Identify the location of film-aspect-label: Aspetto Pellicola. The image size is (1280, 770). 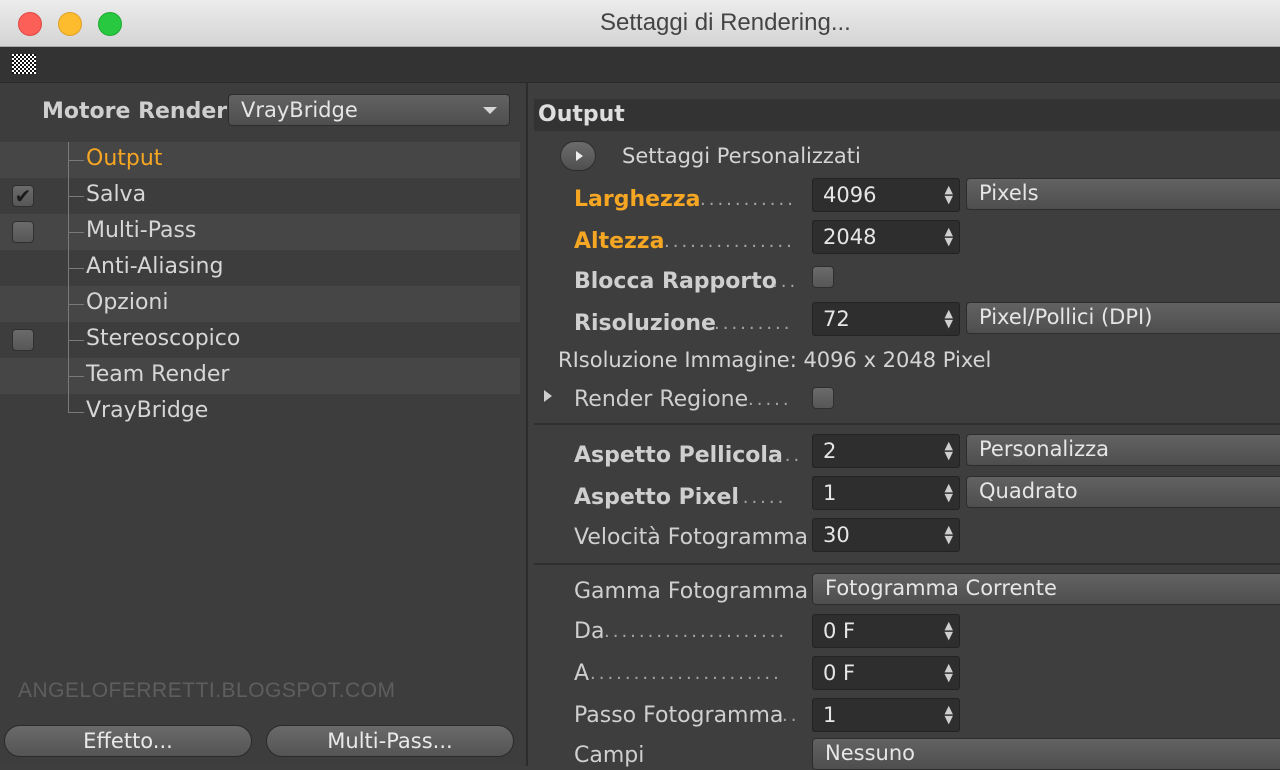
(678, 455).